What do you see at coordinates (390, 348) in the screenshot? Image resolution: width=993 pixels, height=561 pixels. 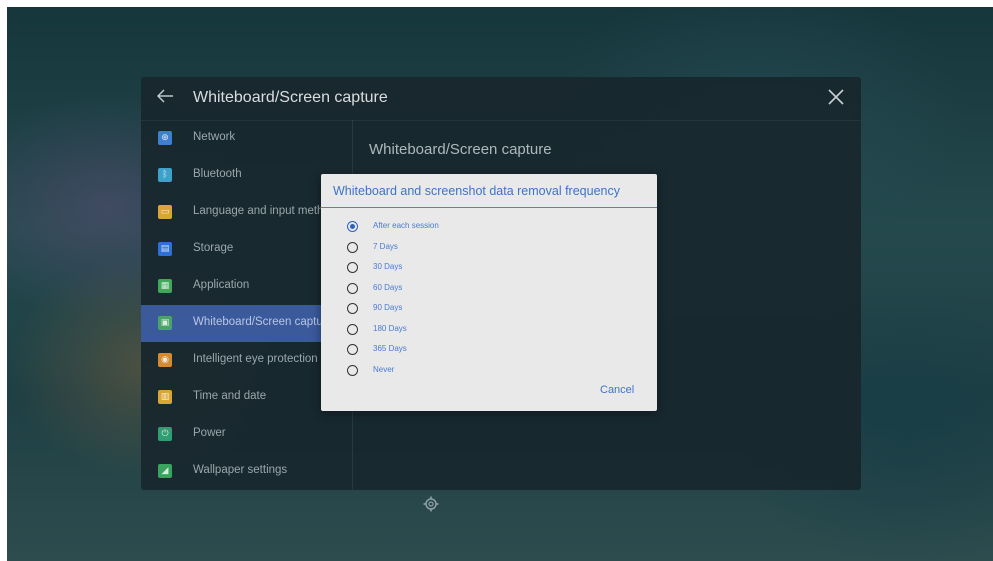 I see `option-label: 365 Days` at bounding box center [390, 348].